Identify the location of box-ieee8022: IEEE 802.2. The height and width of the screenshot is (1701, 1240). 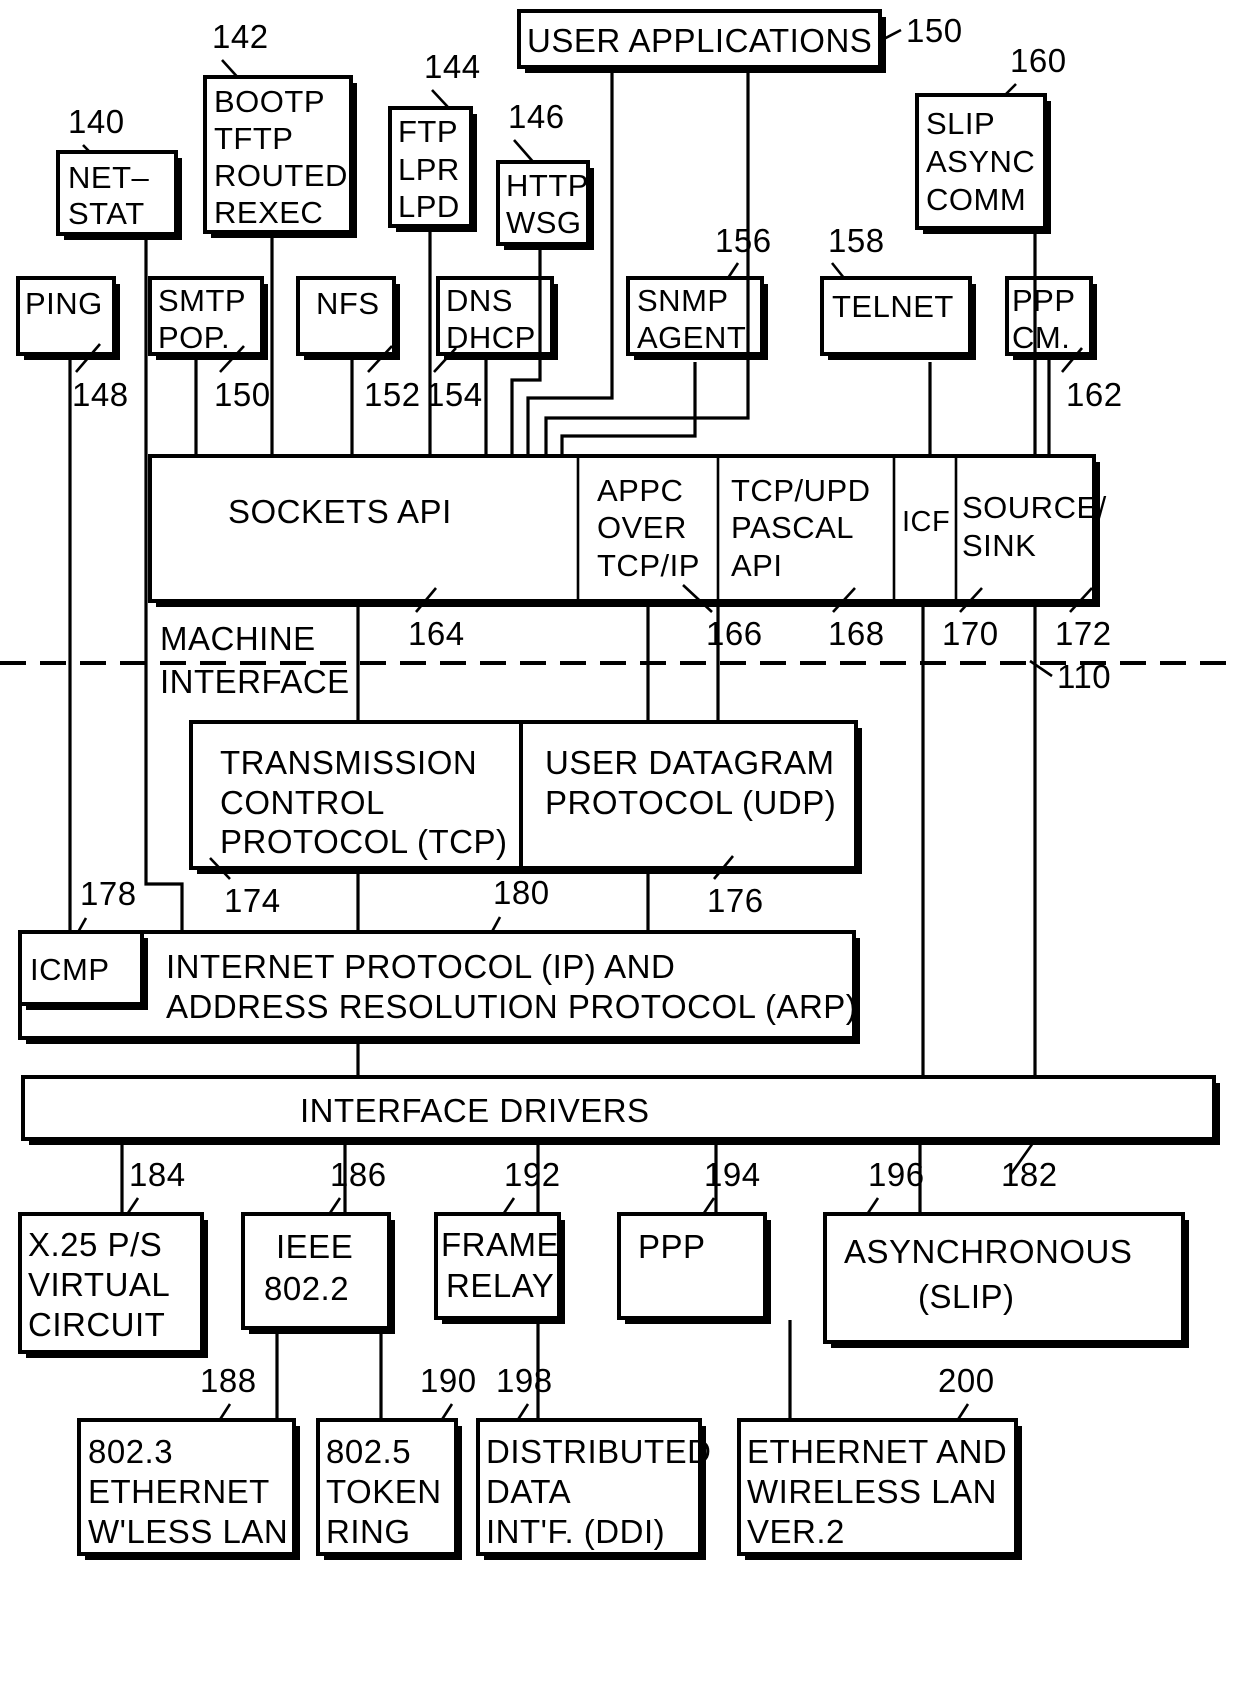
(318, 1273).